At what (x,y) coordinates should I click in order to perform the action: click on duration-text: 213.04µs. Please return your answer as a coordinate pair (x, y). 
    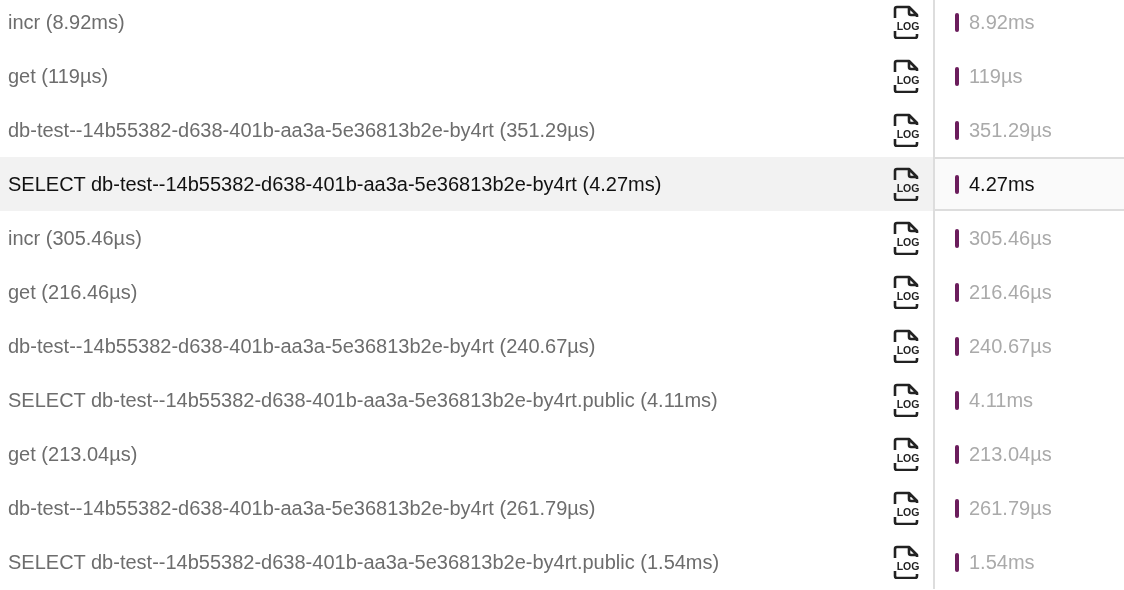
    Looking at the image, I should click on (1010, 454).